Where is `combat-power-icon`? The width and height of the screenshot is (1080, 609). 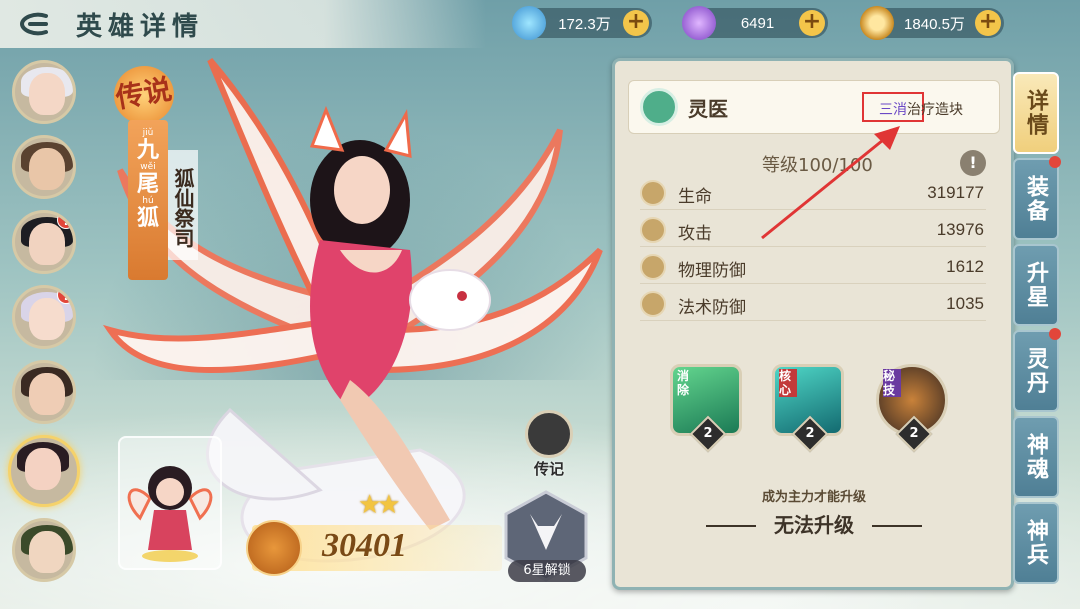
combat-power-icon is located at coordinates (274, 548).